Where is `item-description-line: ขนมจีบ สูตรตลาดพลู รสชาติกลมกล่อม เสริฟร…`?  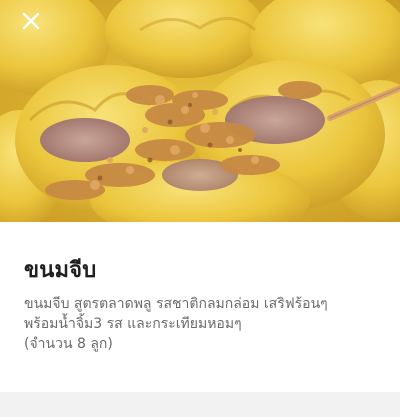
item-description-line: ขนมจีบ สูตรตลาดพลู รสชาติกลมกล่อม เสริฟร… is located at coordinates (176, 304).